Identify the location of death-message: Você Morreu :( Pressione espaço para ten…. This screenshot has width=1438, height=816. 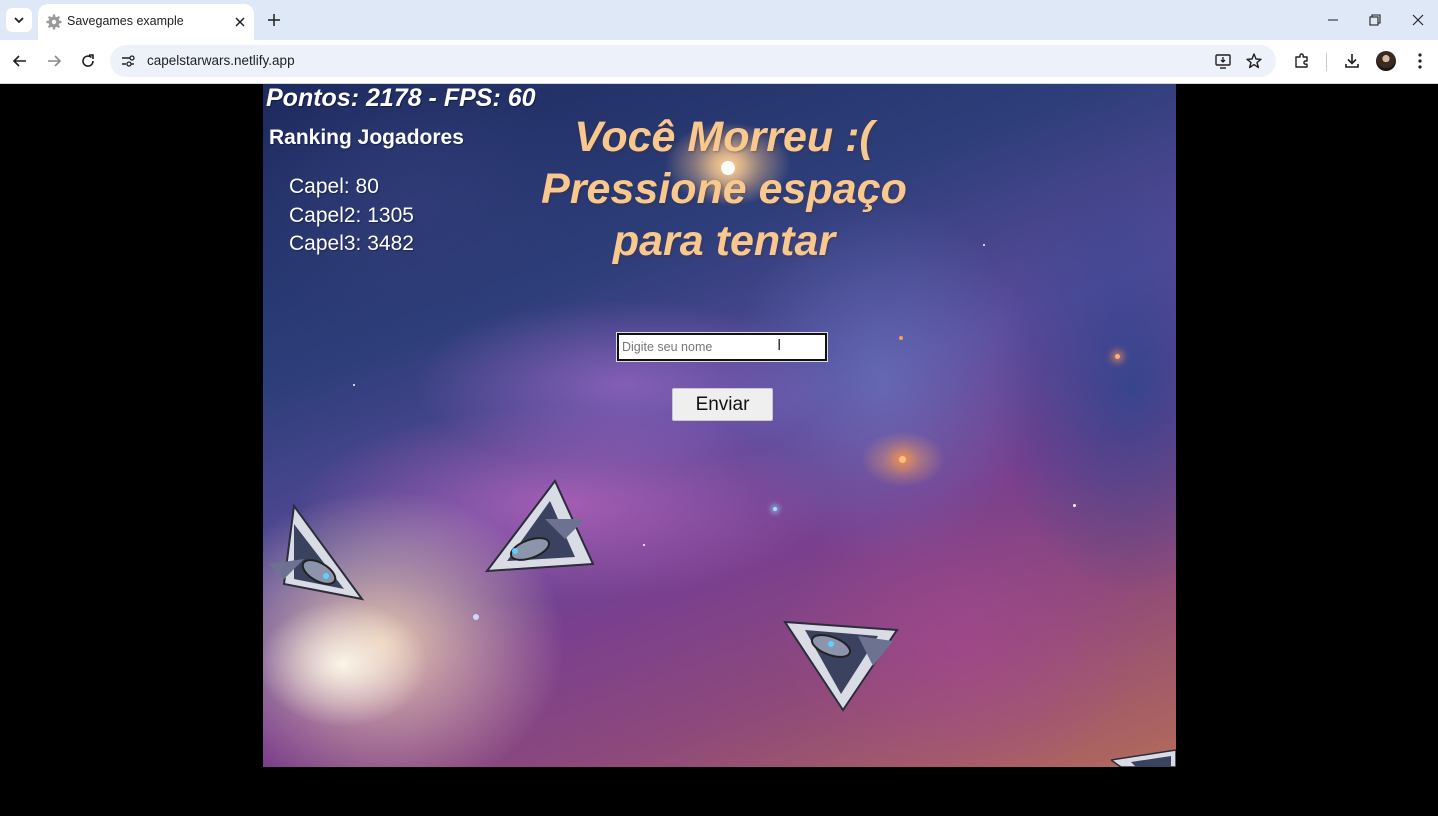
(724, 189).